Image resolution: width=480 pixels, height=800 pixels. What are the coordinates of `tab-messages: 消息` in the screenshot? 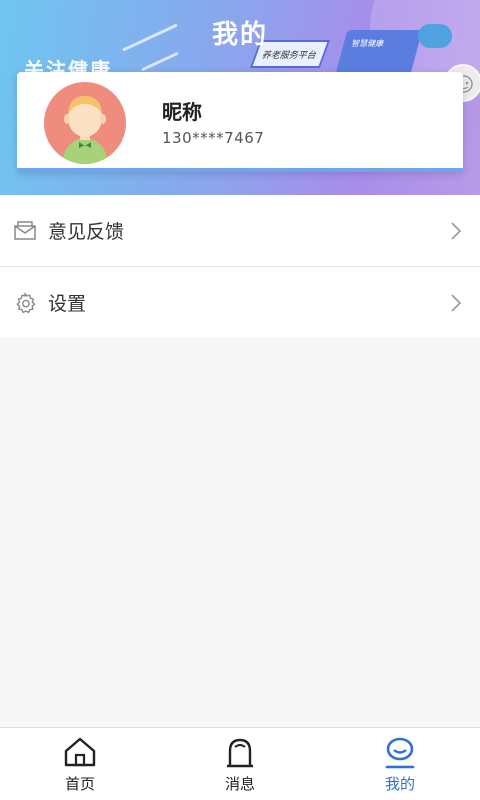 It's located at (240, 764).